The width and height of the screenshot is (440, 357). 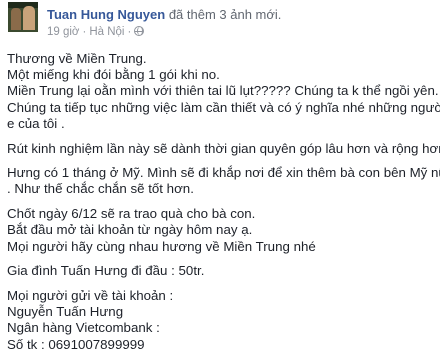 What do you see at coordinates (90, 295) in the screenshot?
I see `post-line: Mọi người gửi về tài khoản :` at bounding box center [90, 295].